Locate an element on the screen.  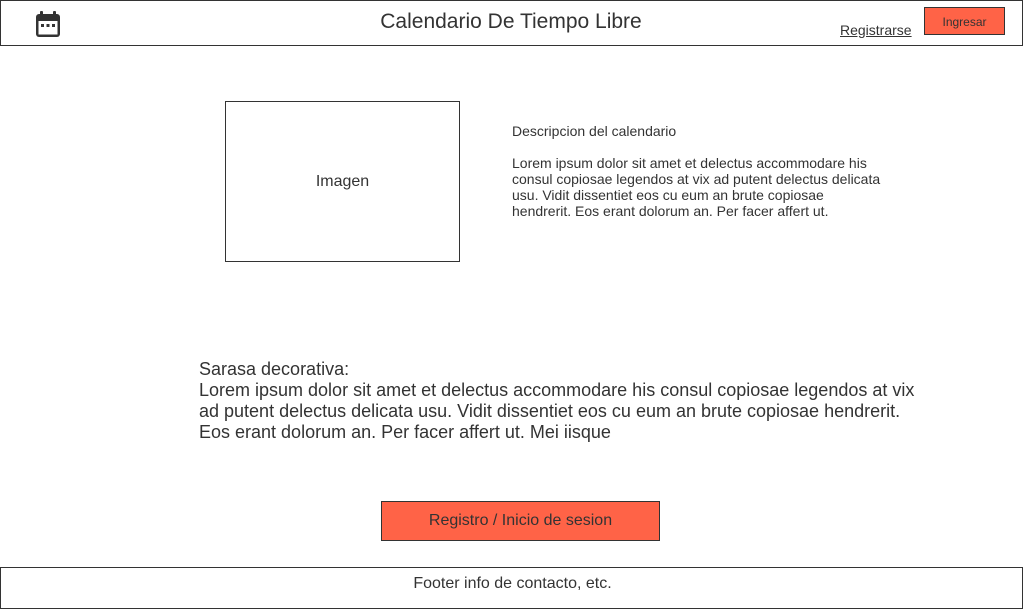
app-footer: Footer info de contacto, etc. is located at coordinates (511, 588).